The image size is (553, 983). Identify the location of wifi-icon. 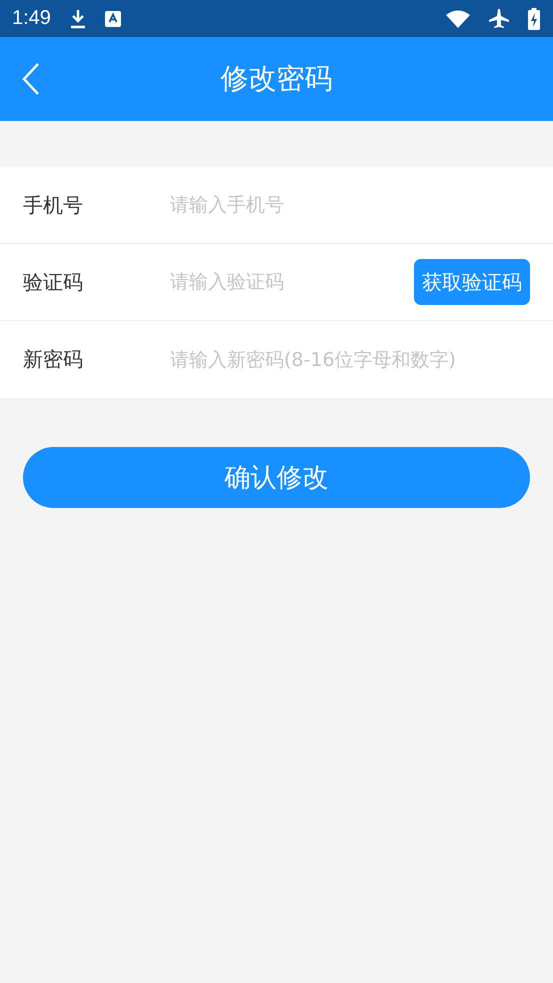
(458, 19).